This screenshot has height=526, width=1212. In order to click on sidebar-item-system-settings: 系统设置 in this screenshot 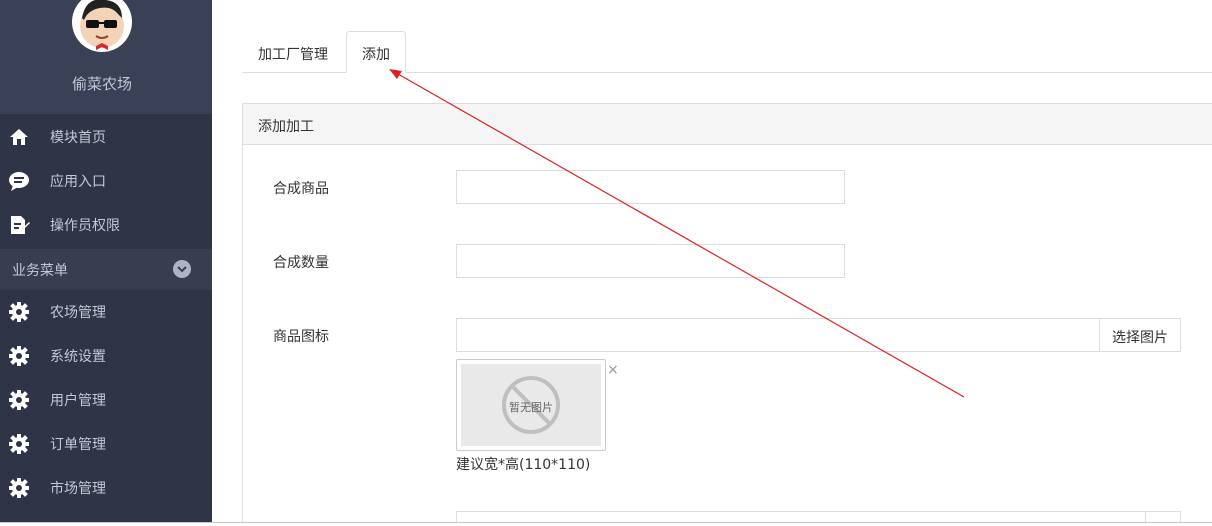, I will do `click(106, 355)`.